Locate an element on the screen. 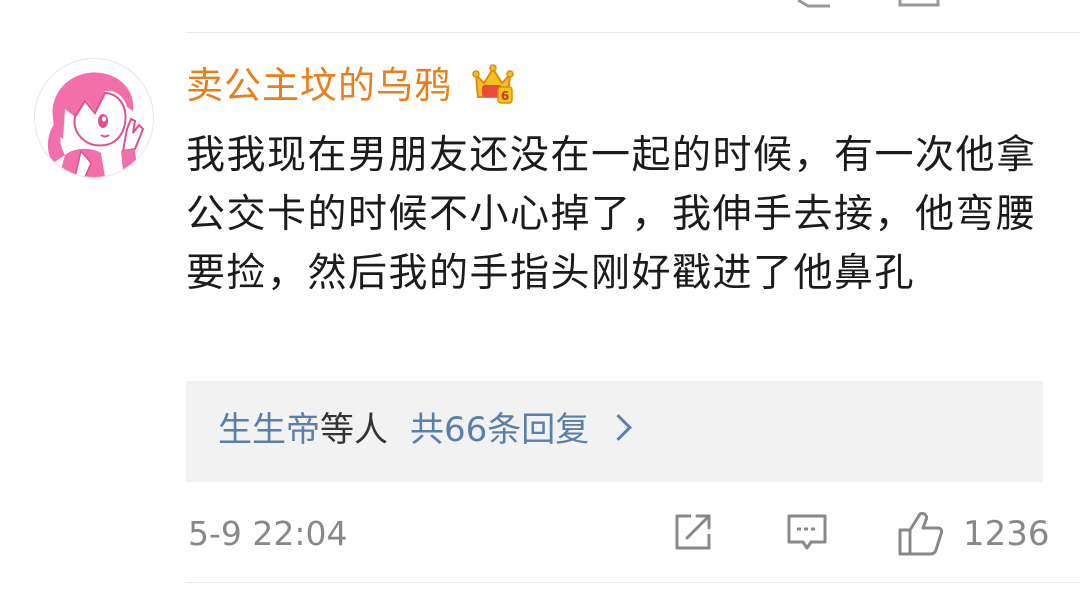  previous-like-icon-fragment is located at coordinates (919, 3).